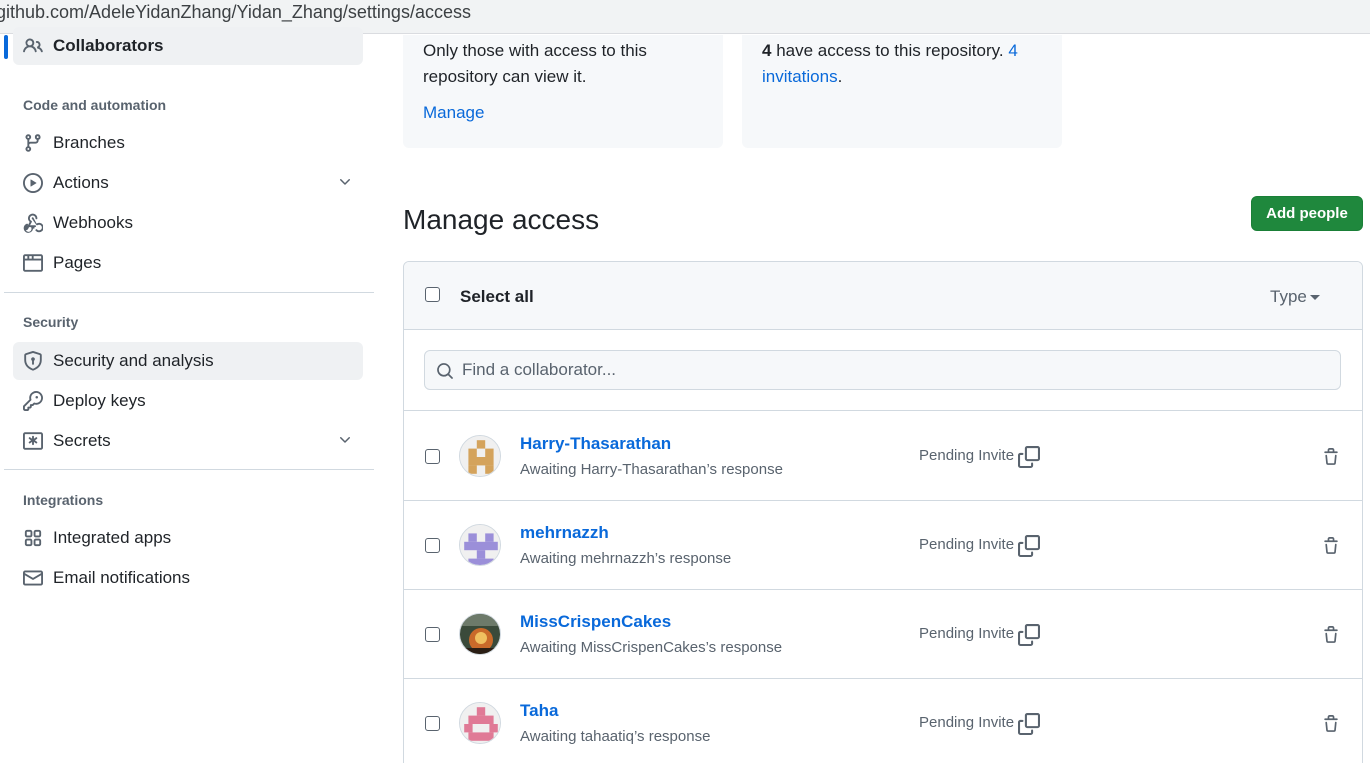 This screenshot has height=763, width=1370. Describe the element at coordinates (651, 469) in the screenshot. I see `collaborator-status: Awaiting Harry-Thasarathan’s response` at that location.